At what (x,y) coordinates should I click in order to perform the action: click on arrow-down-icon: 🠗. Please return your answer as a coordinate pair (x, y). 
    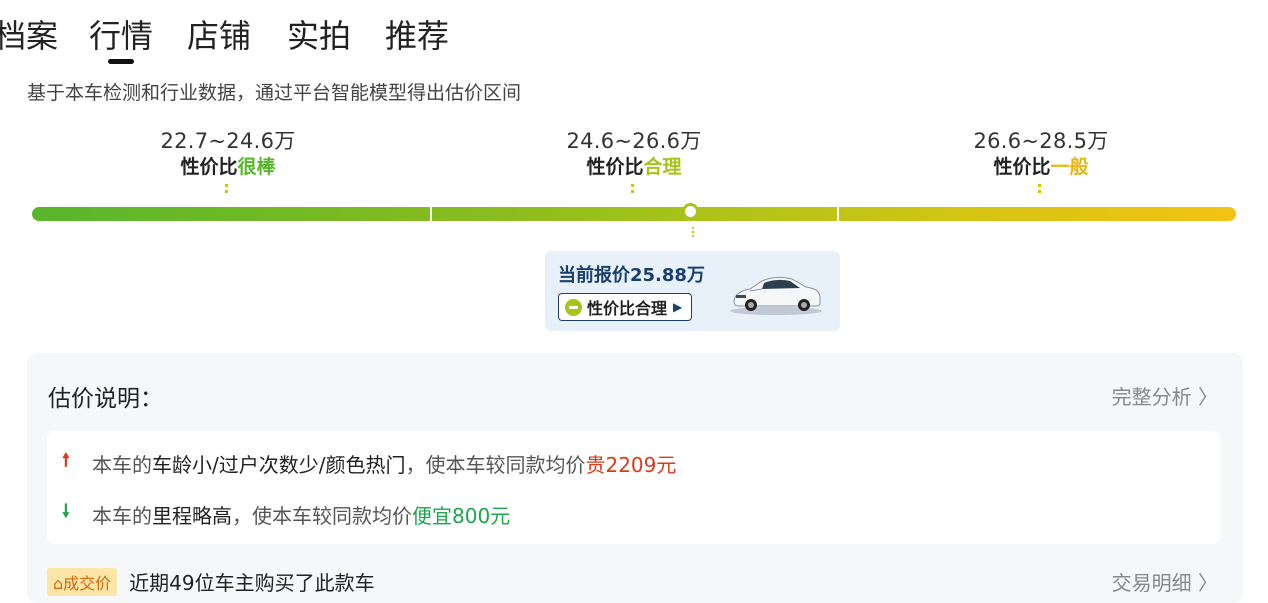
    Looking at the image, I should click on (66, 511).